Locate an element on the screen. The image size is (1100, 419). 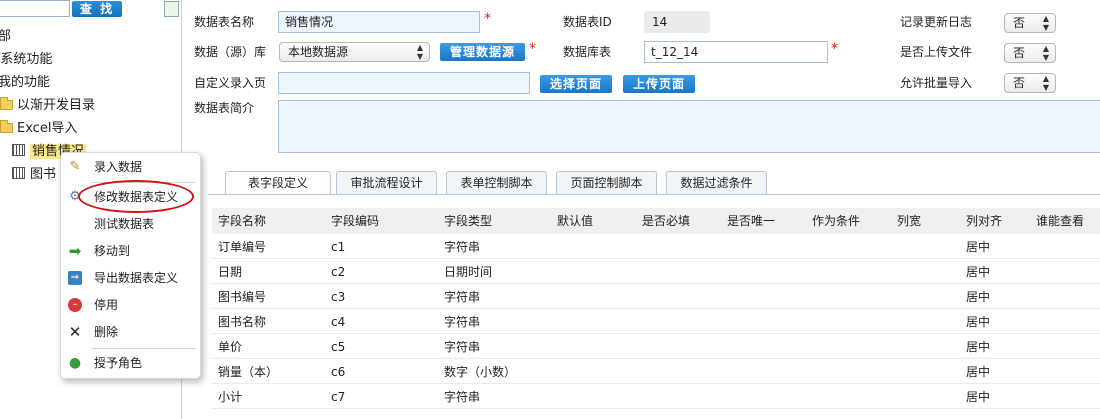
upload-file-label: 是否上传文件 is located at coordinates (936, 52).